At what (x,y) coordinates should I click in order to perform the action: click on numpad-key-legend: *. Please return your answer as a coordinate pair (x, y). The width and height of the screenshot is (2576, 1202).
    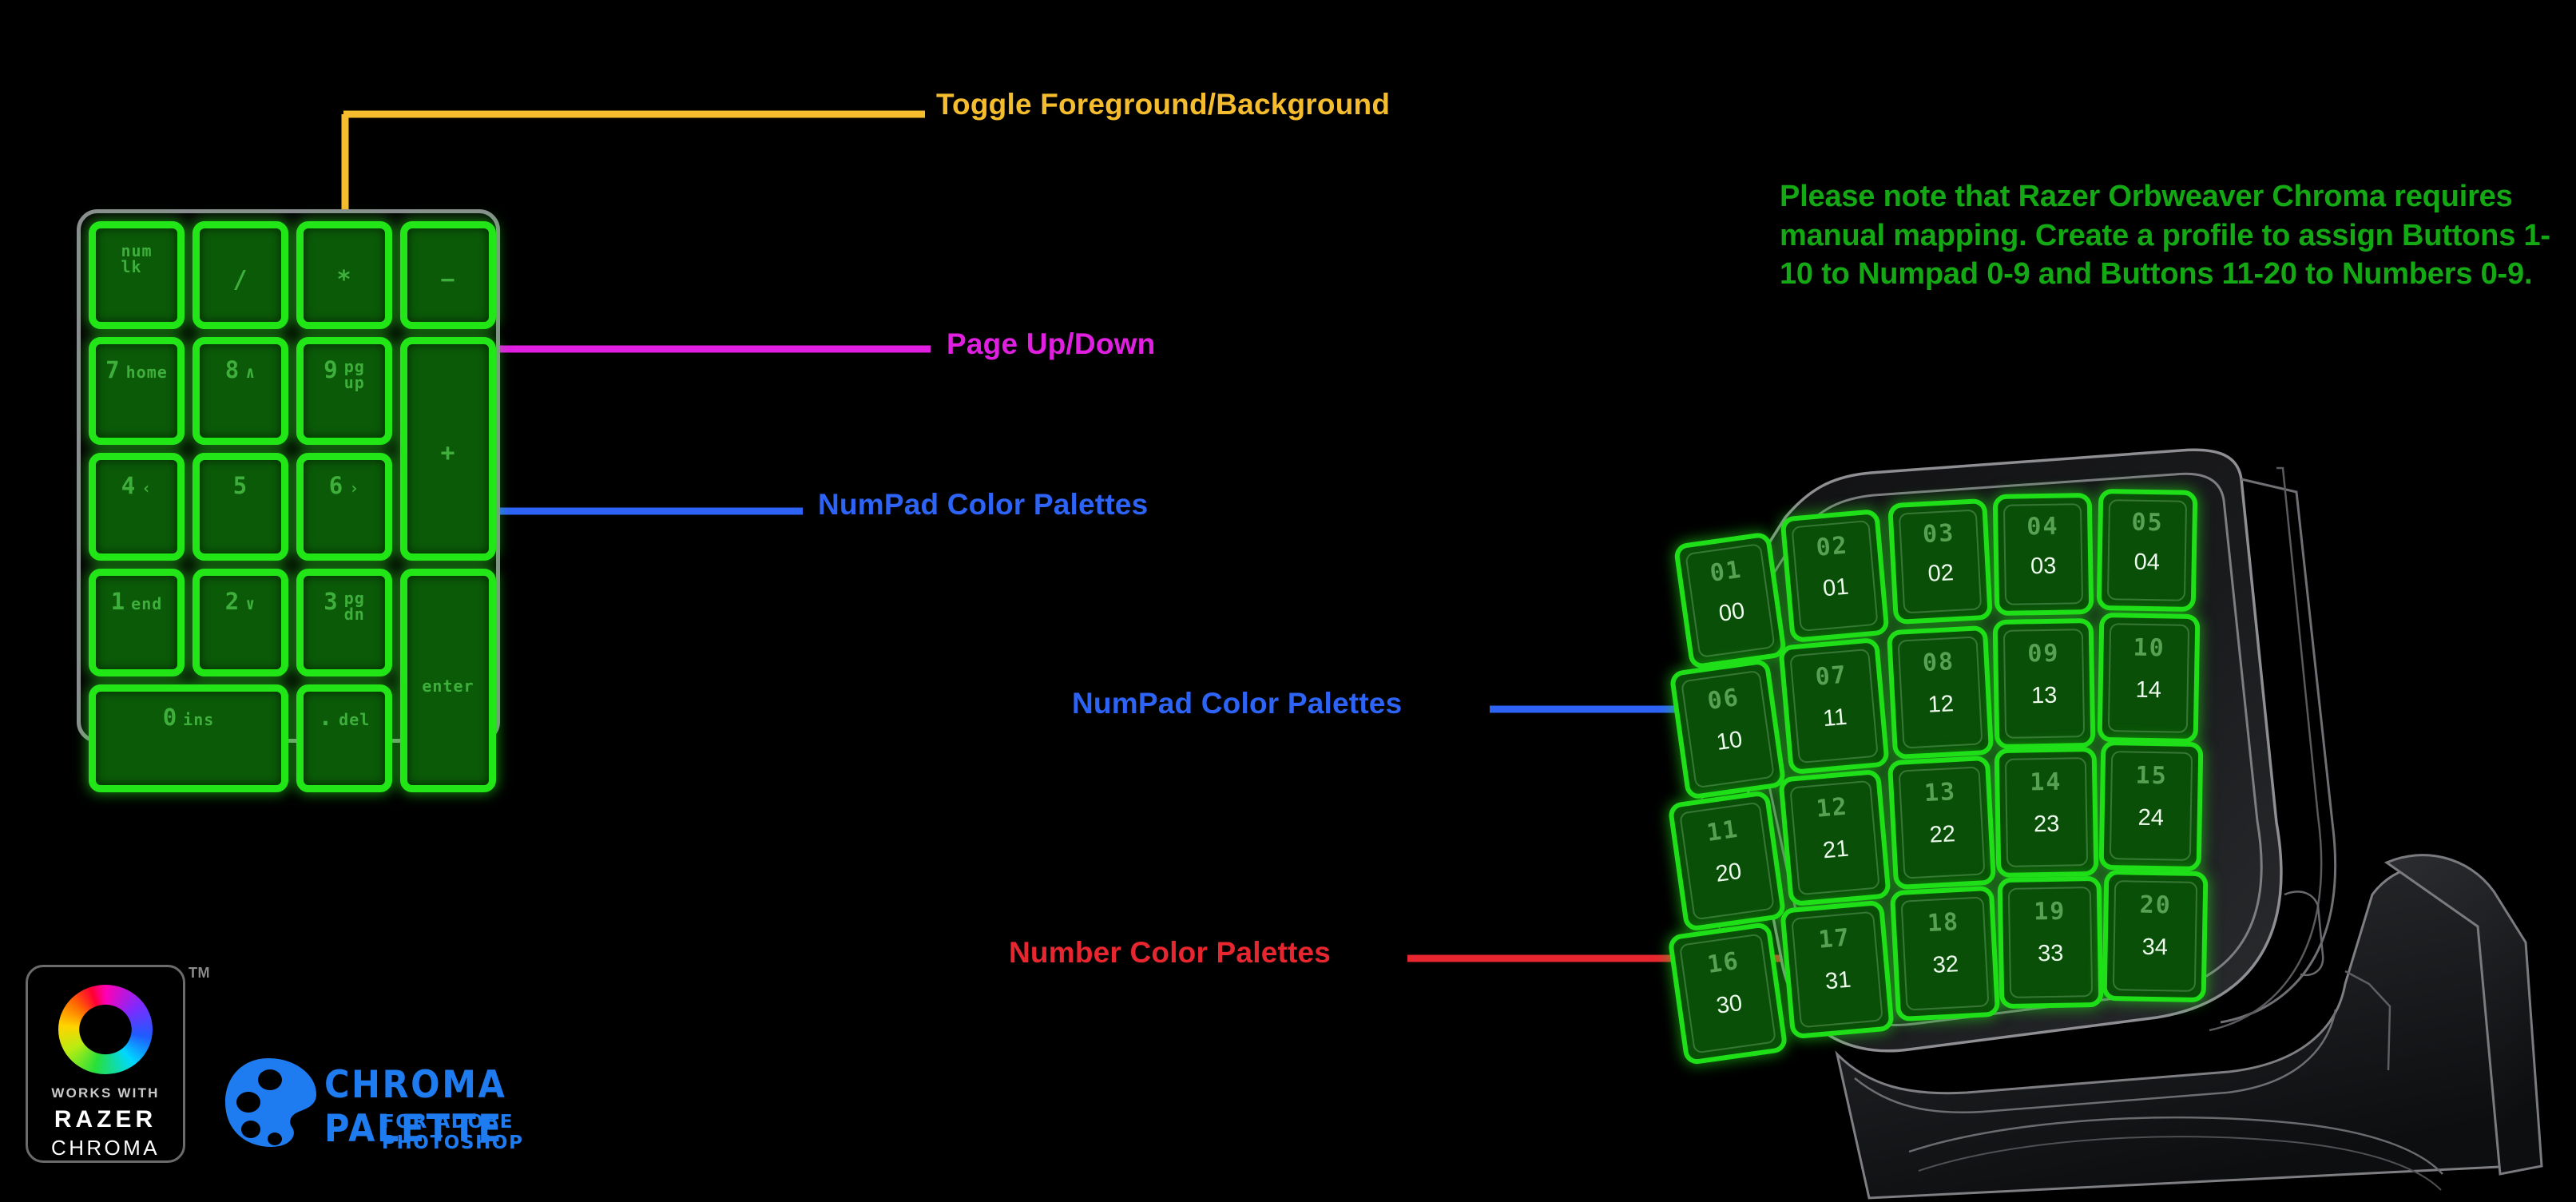
    Looking at the image, I should click on (344, 280).